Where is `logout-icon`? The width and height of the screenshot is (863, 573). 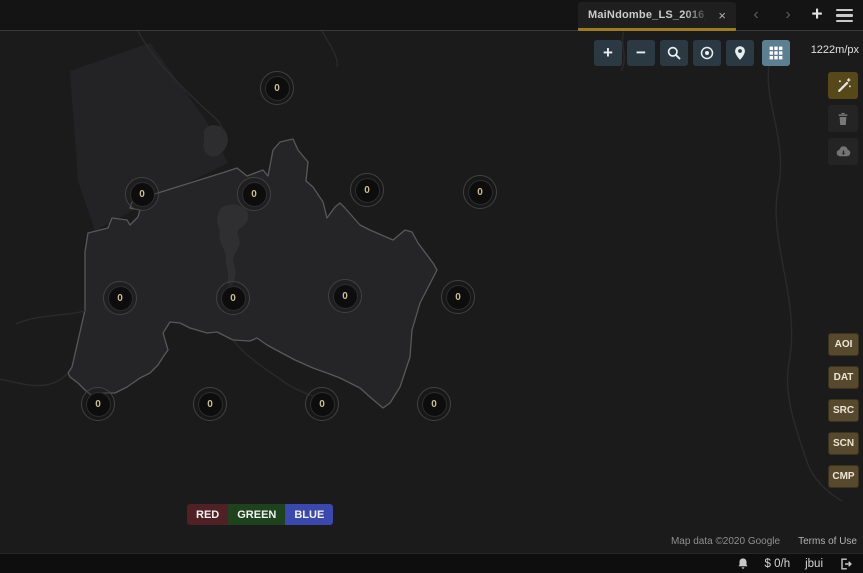
logout-icon is located at coordinates (845, 564).